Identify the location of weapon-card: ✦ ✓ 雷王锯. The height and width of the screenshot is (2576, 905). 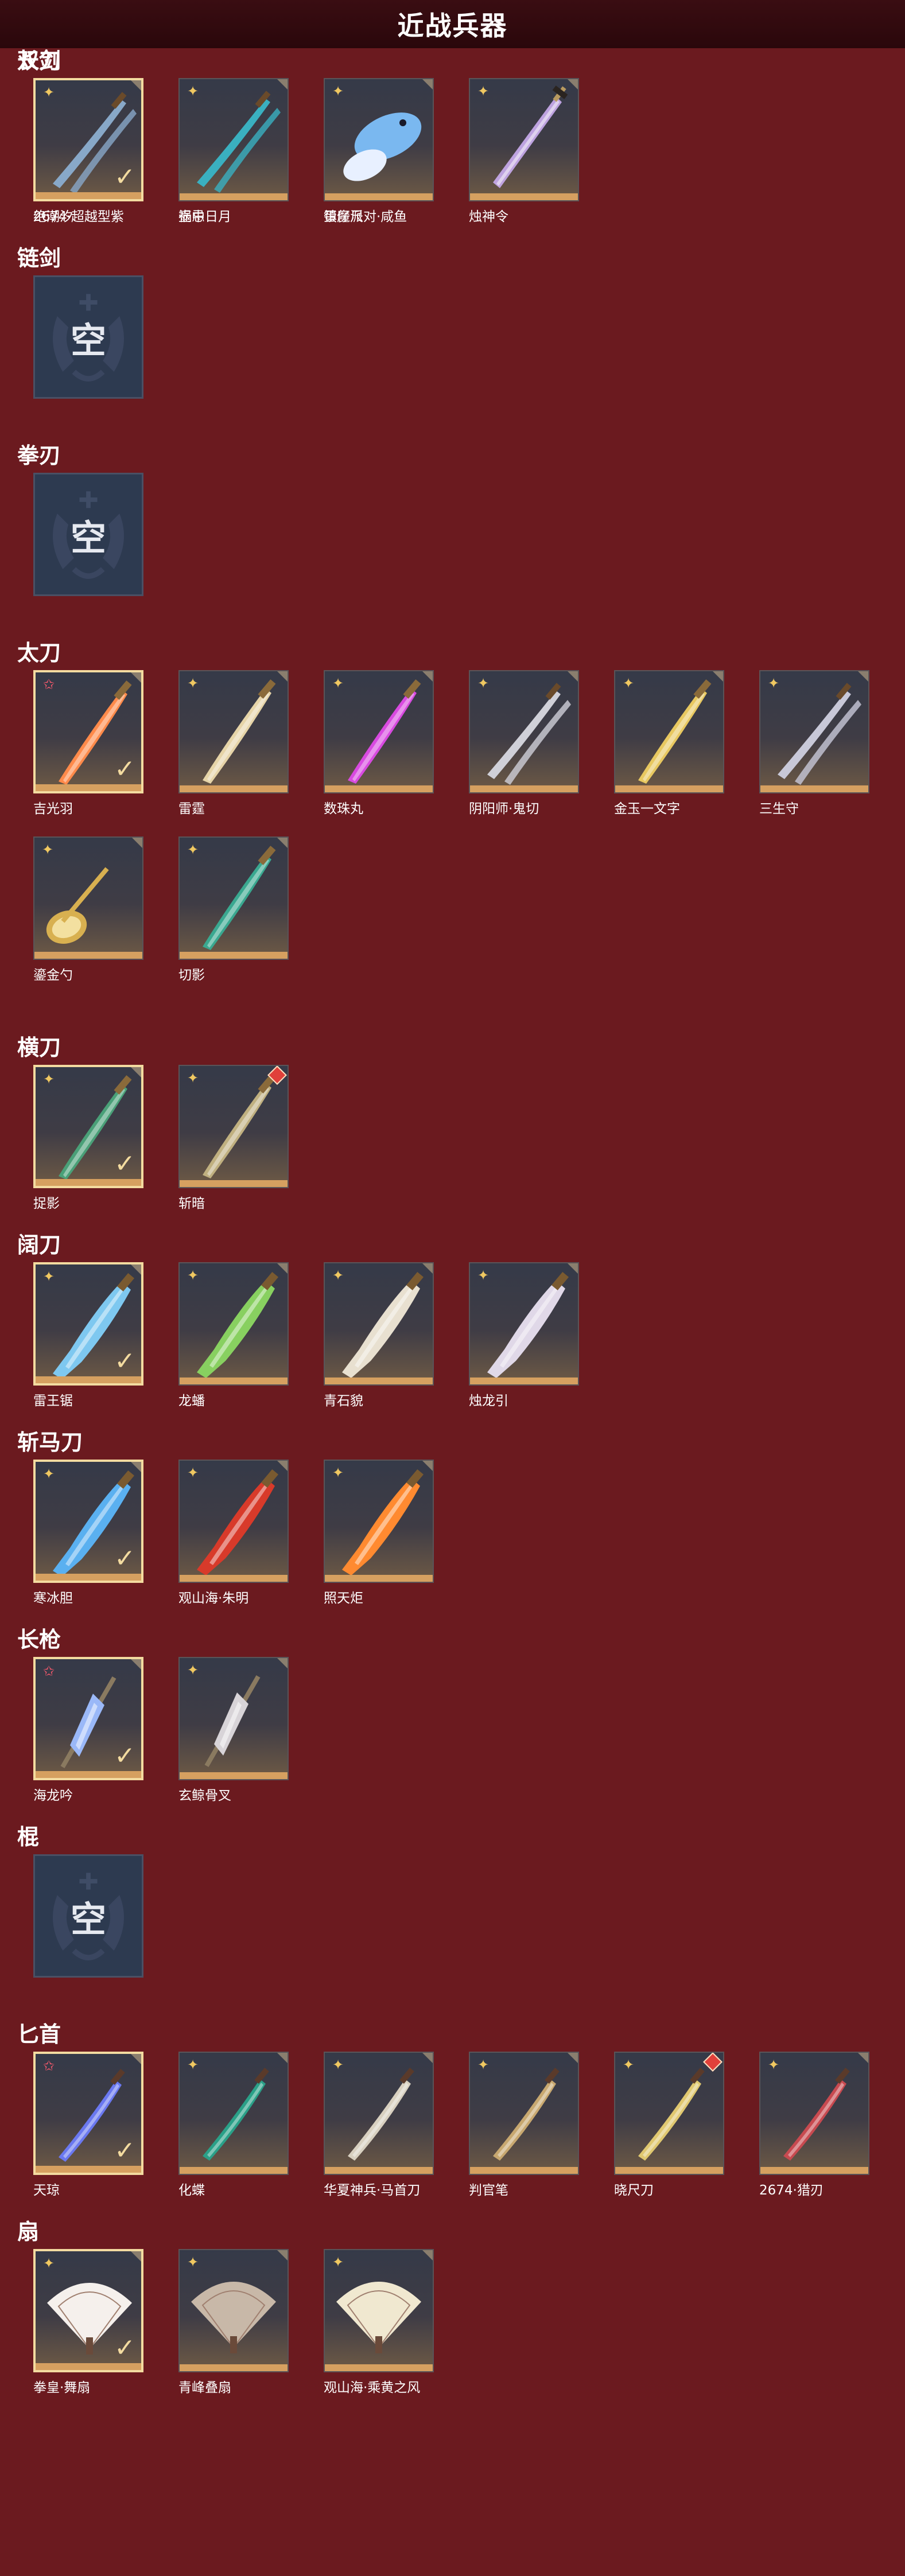
(88, 1335).